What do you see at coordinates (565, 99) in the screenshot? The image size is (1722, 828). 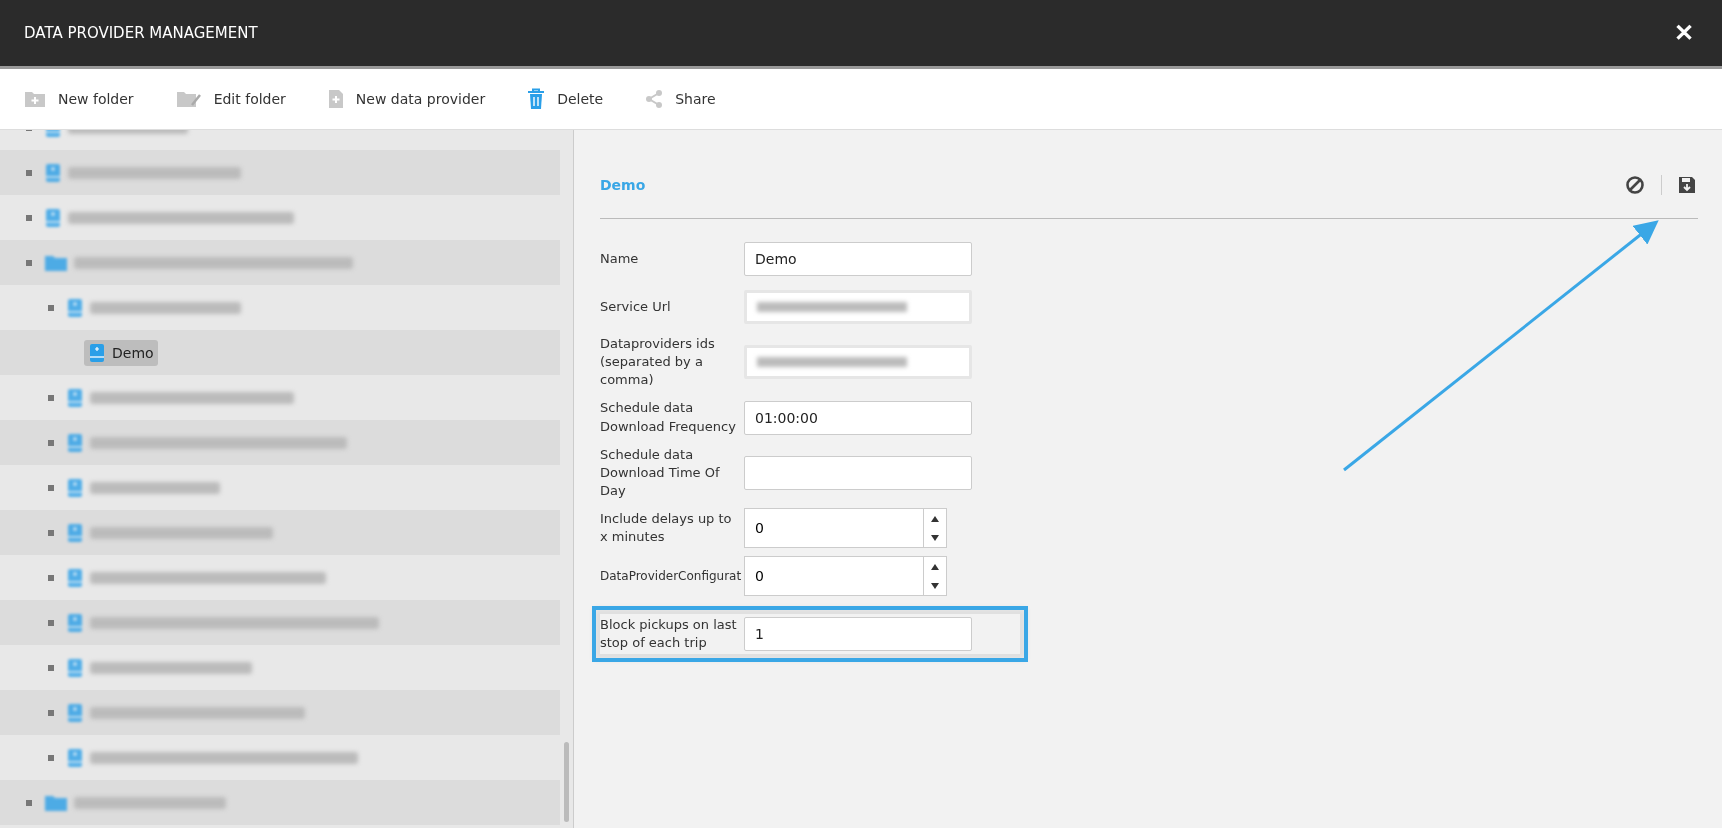 I see `delete-button: Delete` at bounding box center [565, 99].